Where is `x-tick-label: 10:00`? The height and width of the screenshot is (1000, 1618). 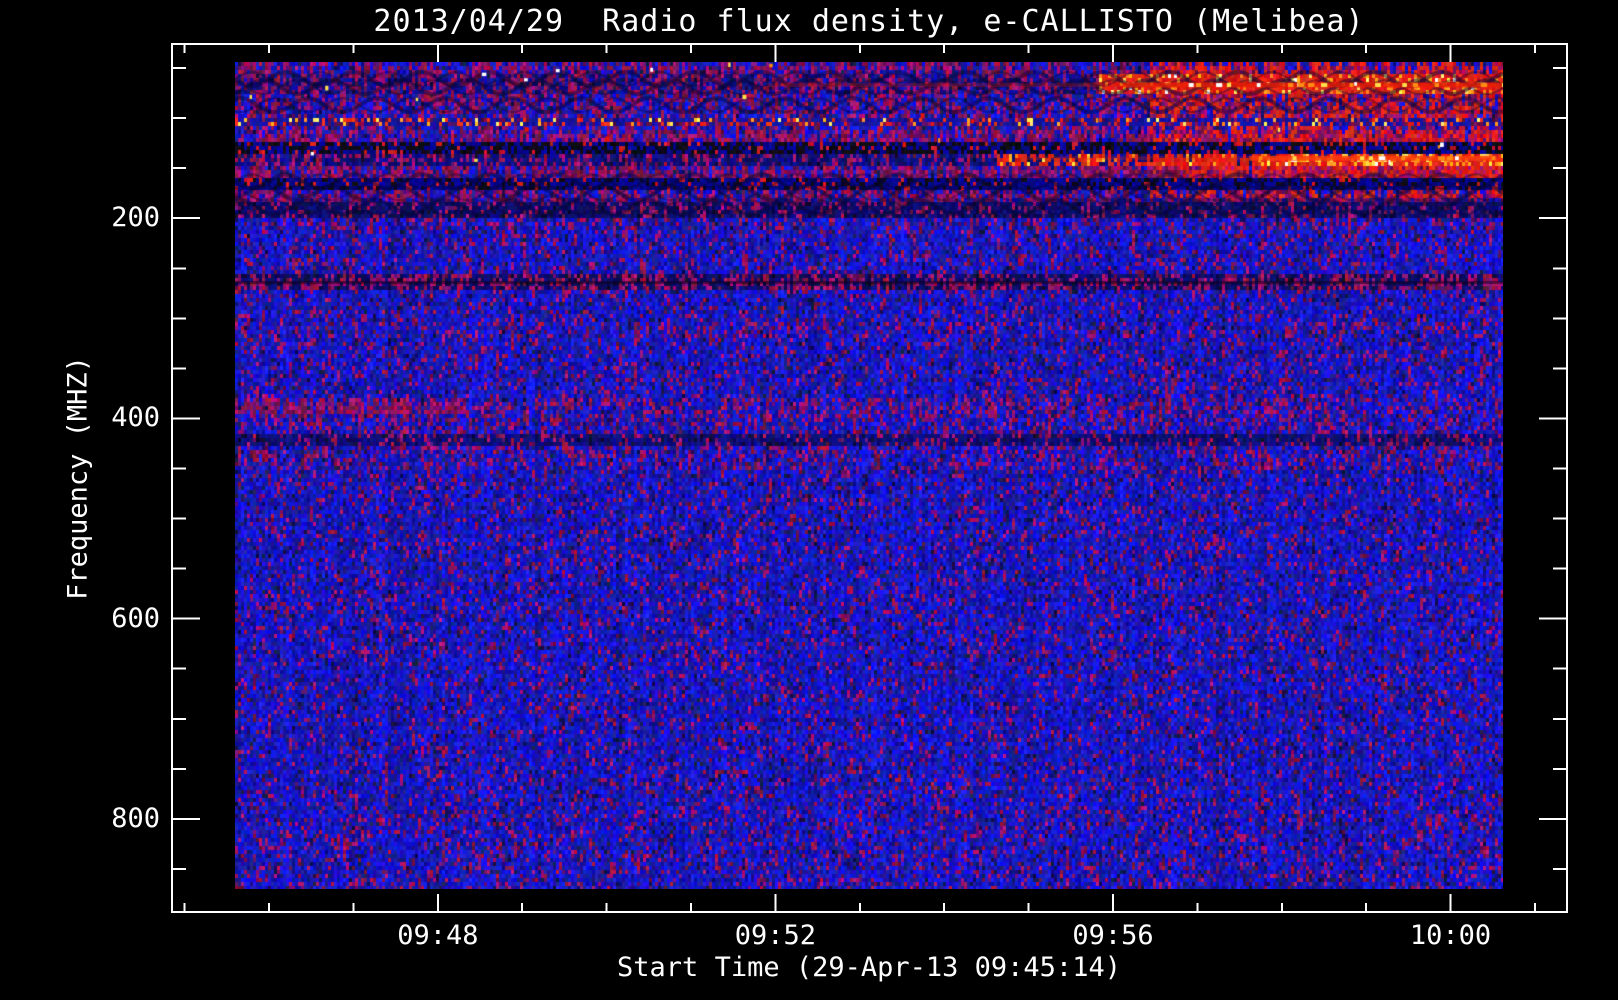 x-tick-label: 10:00 is located at coordinates (1450, 935).